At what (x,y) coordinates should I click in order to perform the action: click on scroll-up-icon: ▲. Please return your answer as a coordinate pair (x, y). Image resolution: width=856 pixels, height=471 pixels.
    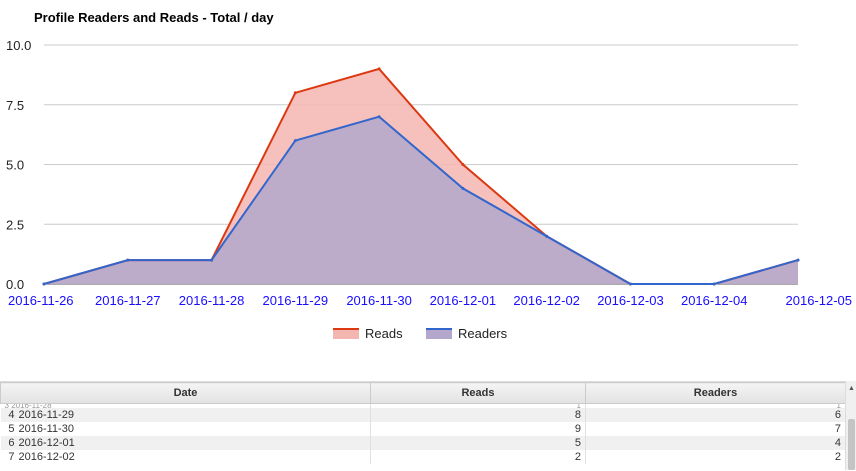
    Looking at the image, I should click on (851, 388).